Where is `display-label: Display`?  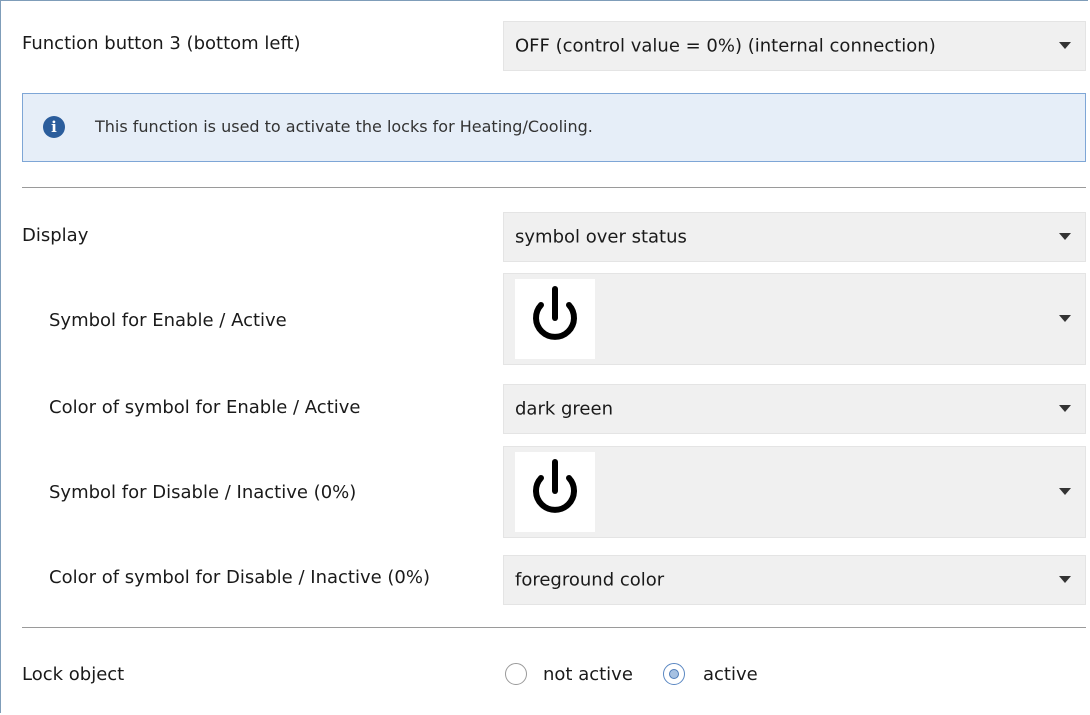 display-label: Display is located at coordinates (55, 235).